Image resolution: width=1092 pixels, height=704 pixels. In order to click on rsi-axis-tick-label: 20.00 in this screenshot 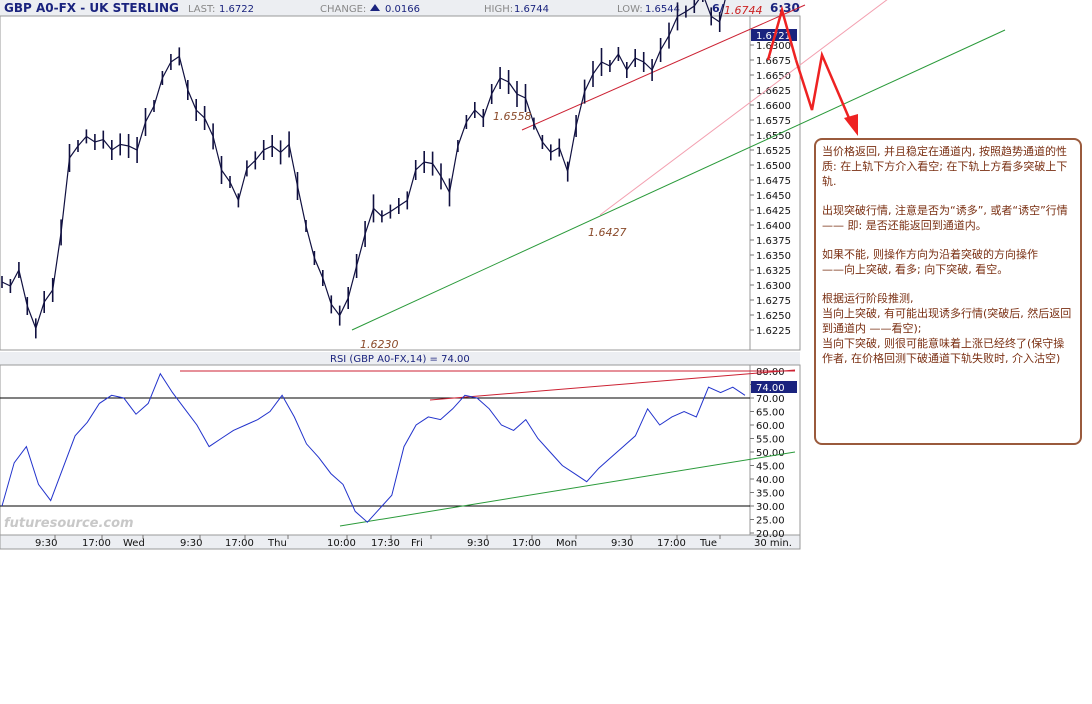, I will do `click(770, 534)`.